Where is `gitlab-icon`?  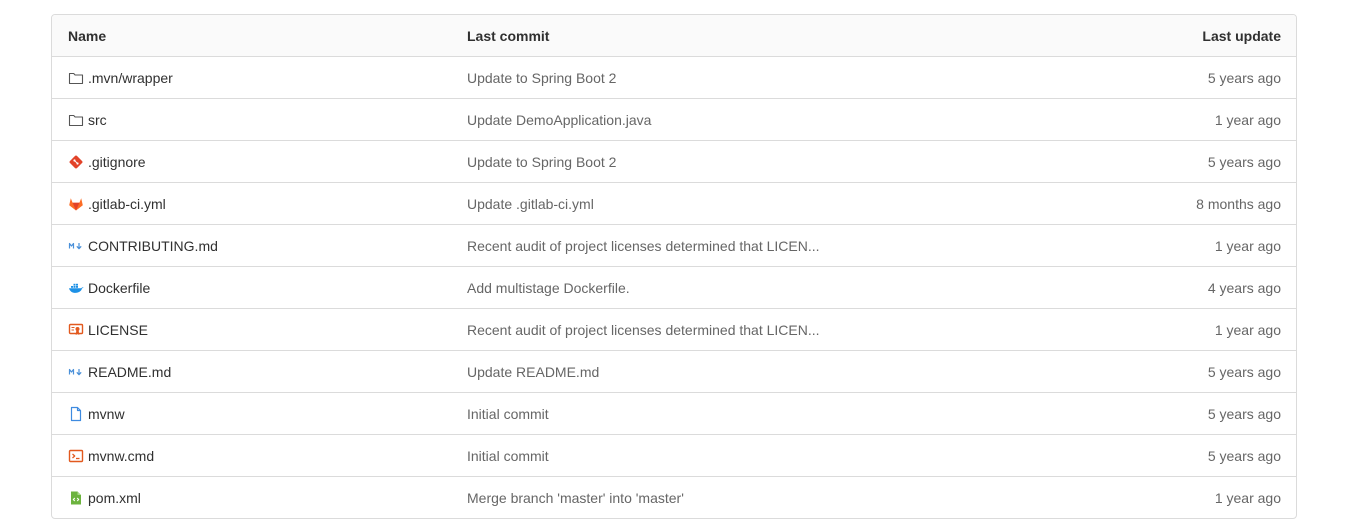
gitlab-icon is located at coordinates (76, 204).